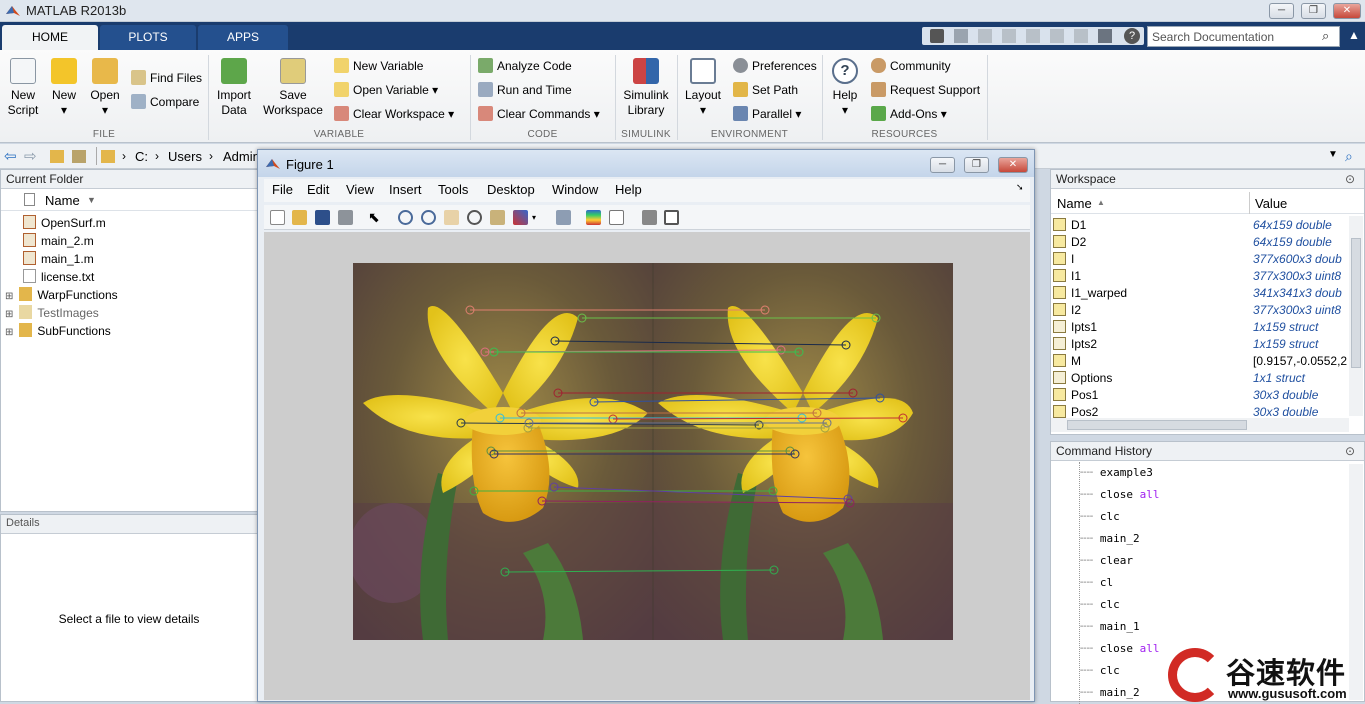 The height and width of the screenshot is (704, 1365). Describe the element at coordinates (985, 36) in the screenshot. I see `cut-icon` at that location.